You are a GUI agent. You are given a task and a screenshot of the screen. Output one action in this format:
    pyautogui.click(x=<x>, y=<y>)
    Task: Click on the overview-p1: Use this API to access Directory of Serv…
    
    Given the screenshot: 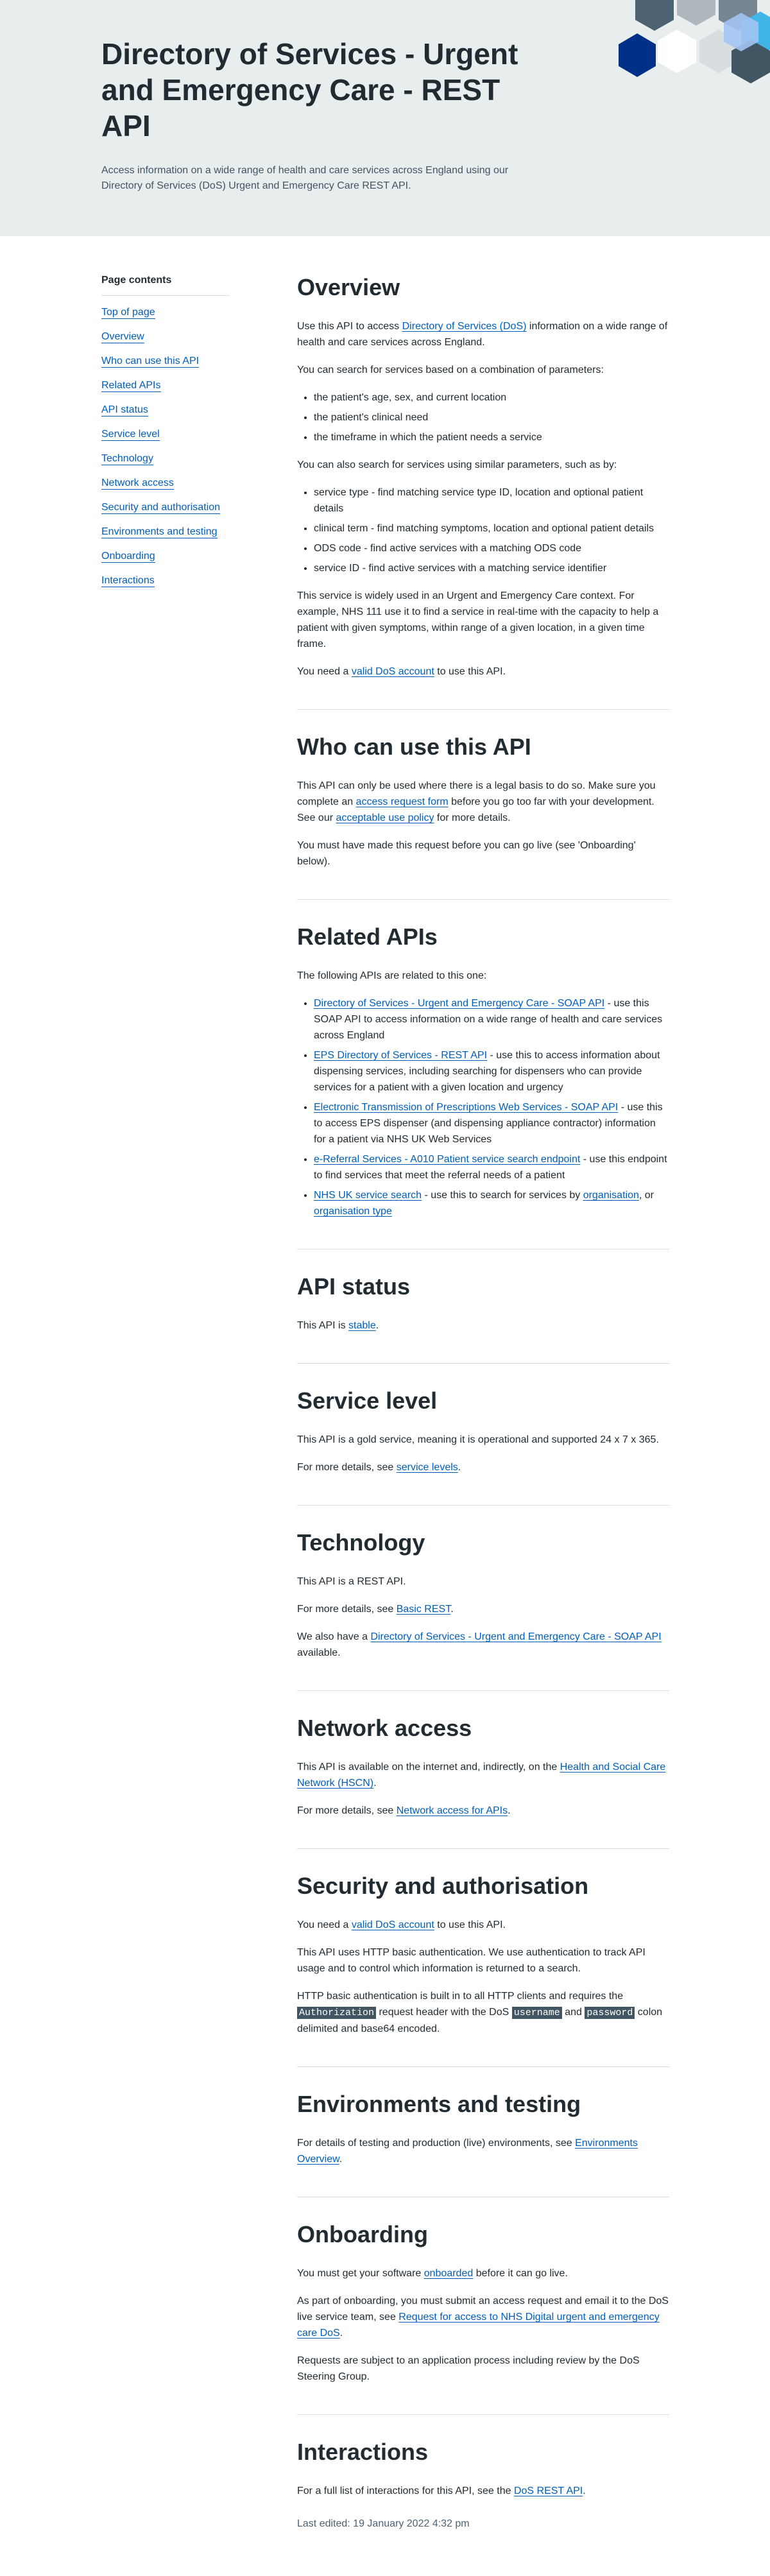 What is the action you would take?
    pyautogui.click(x=483, y=334)
    